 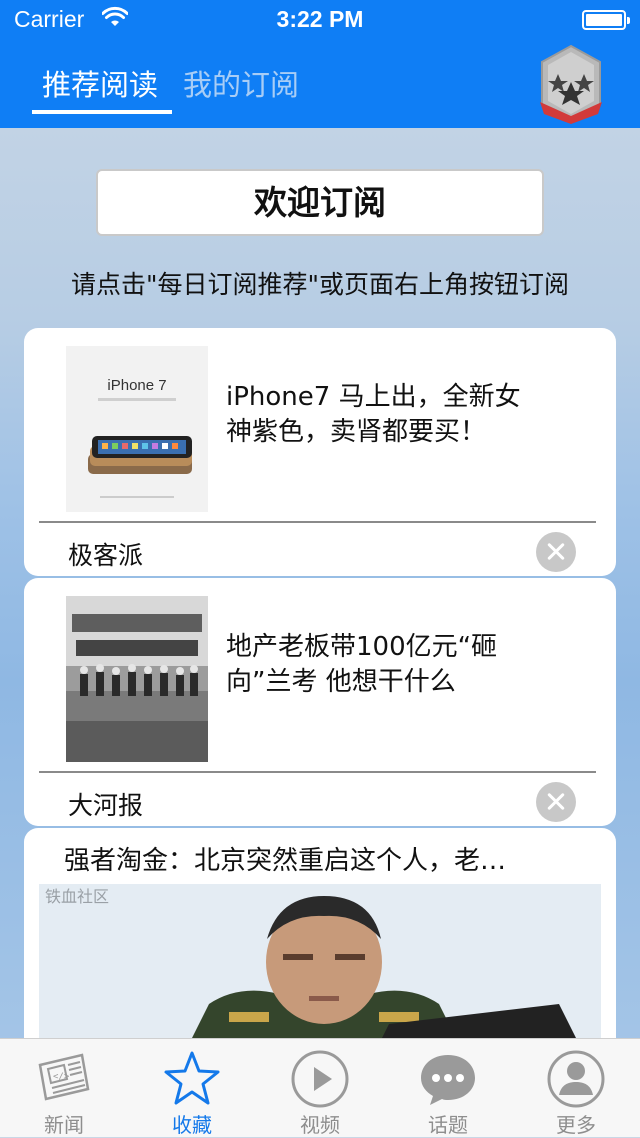 What do you see at coordinates (100, 83) in the screenshot?
I see `tab-recommended: 推荐阅读` at bounding box center [100, 83].